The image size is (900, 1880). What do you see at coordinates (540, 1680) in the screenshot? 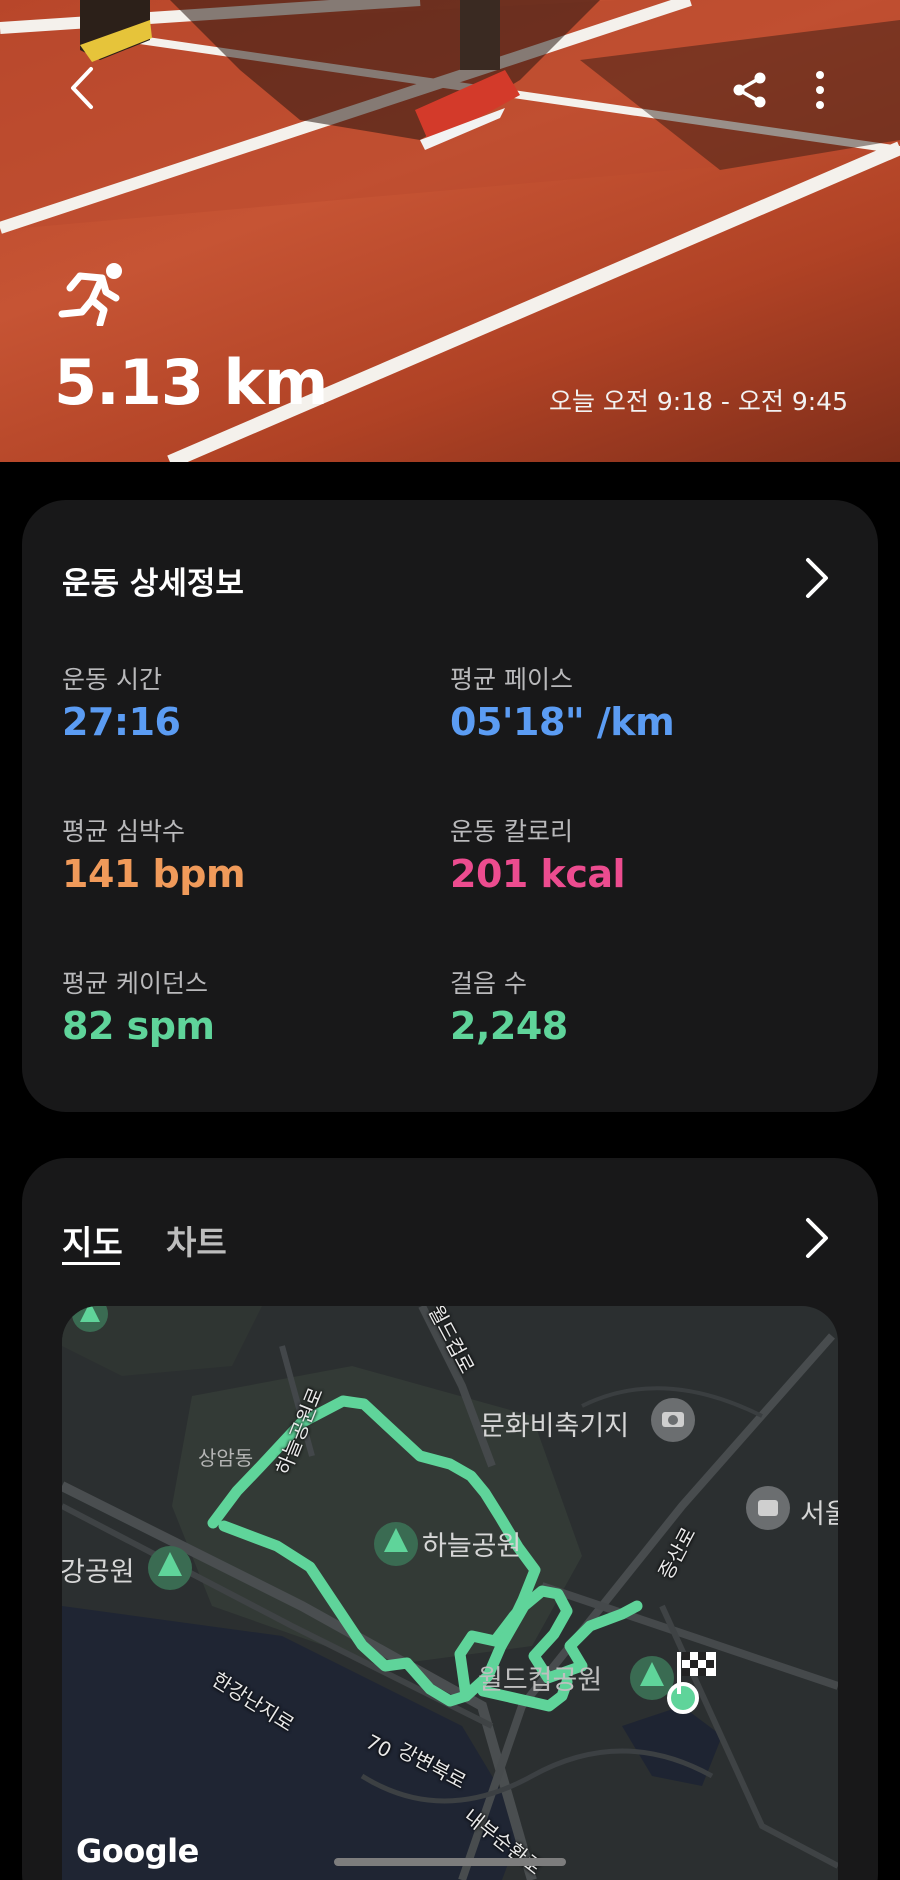
I see `map-place-label: 월드컵공원` at bounding box center [540, 1680].